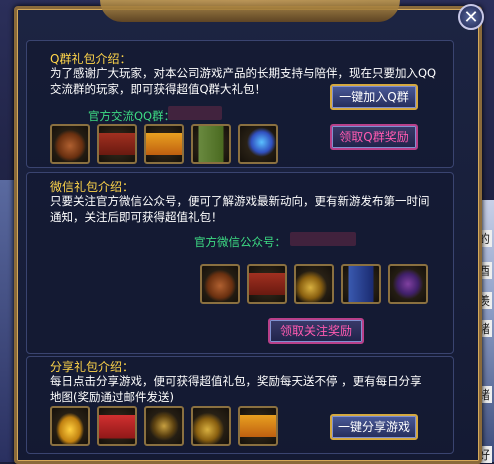 The width and height of the screenshot is (494, 464). Describe the element at coordinates (7, 321) in the screenshot. I see `background-left-edge` at that location.